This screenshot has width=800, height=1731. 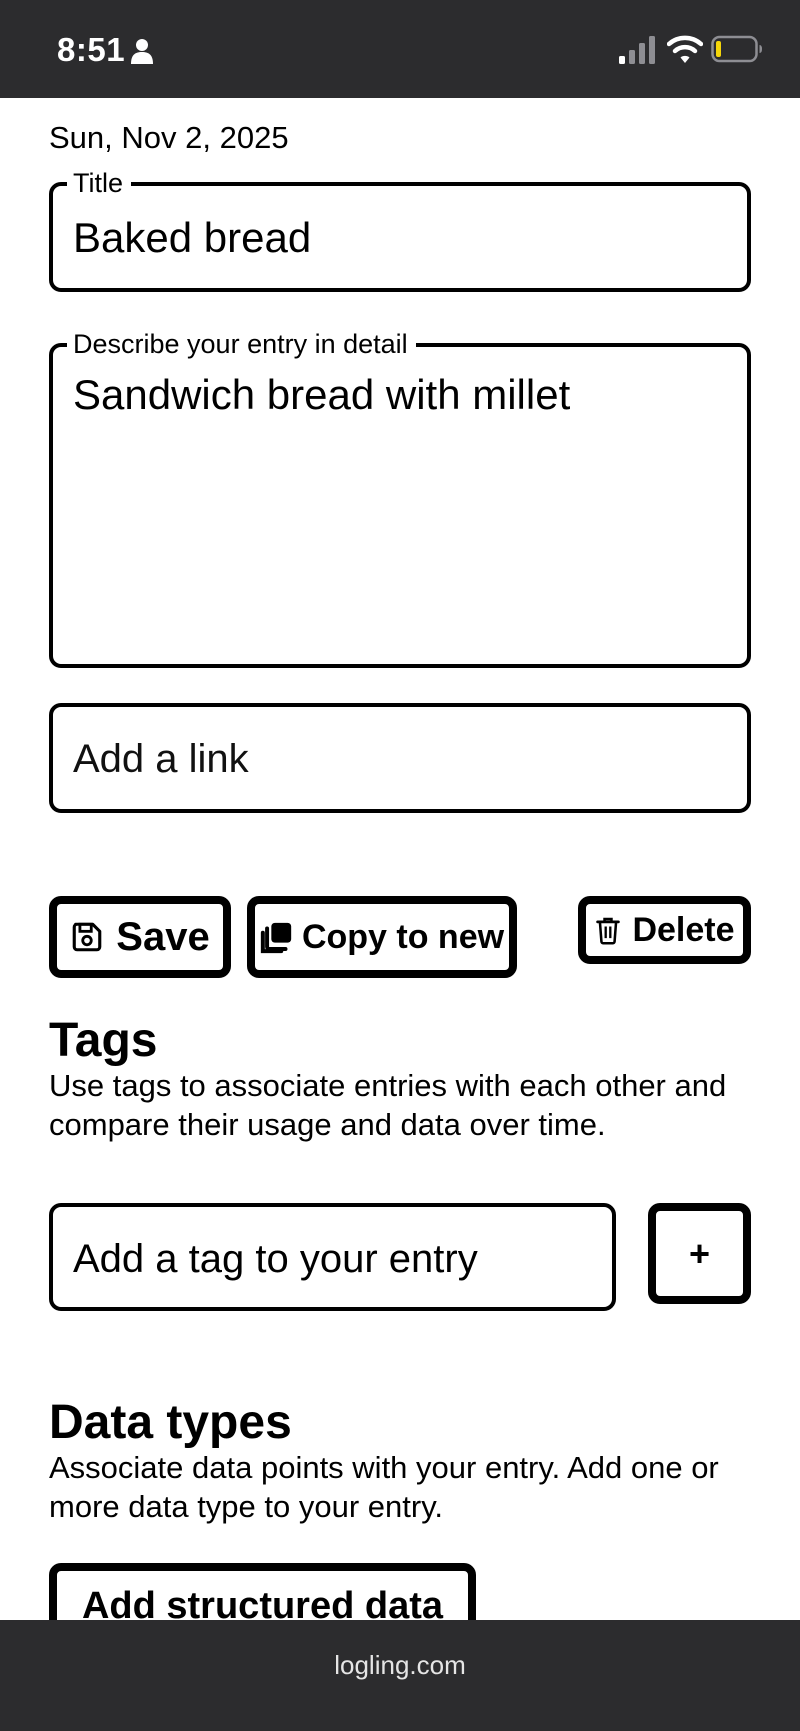 What do you see at coordinates (736, 49) in the screenshot?
I see `battery-icon` at bounding box center [736, 49].